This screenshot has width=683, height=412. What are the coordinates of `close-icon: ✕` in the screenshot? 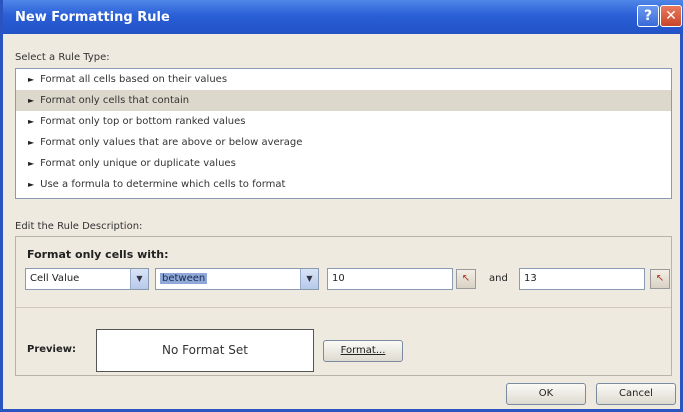 It's located at (671, 16).